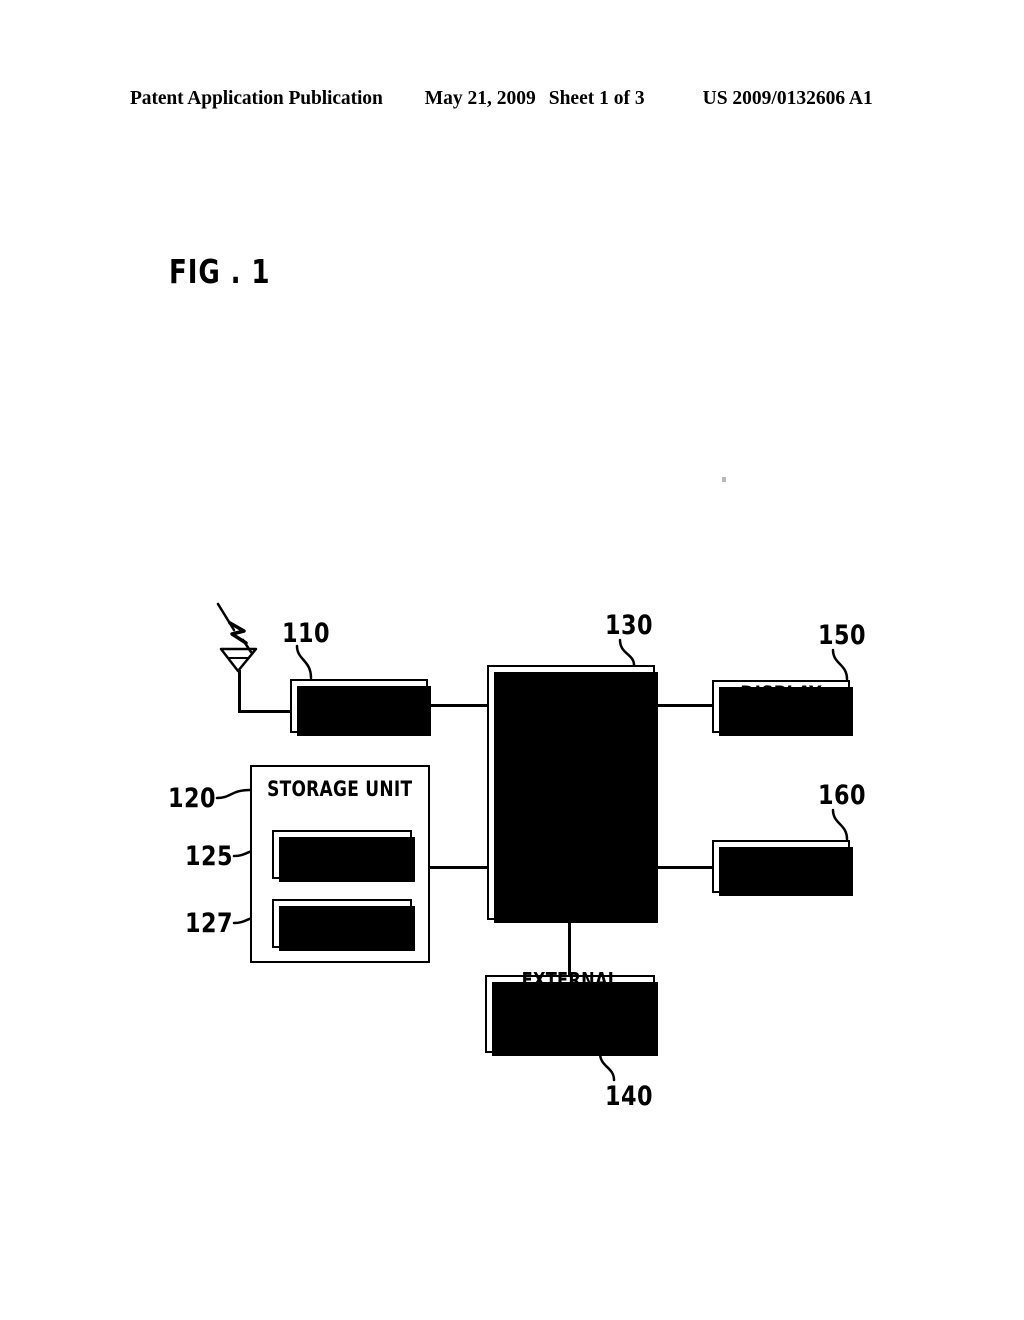 The height and width of the screenshot is (1320, 1024). I want to click on ext-line-1: EXTERNAL STORAGE, so click(570, 991).